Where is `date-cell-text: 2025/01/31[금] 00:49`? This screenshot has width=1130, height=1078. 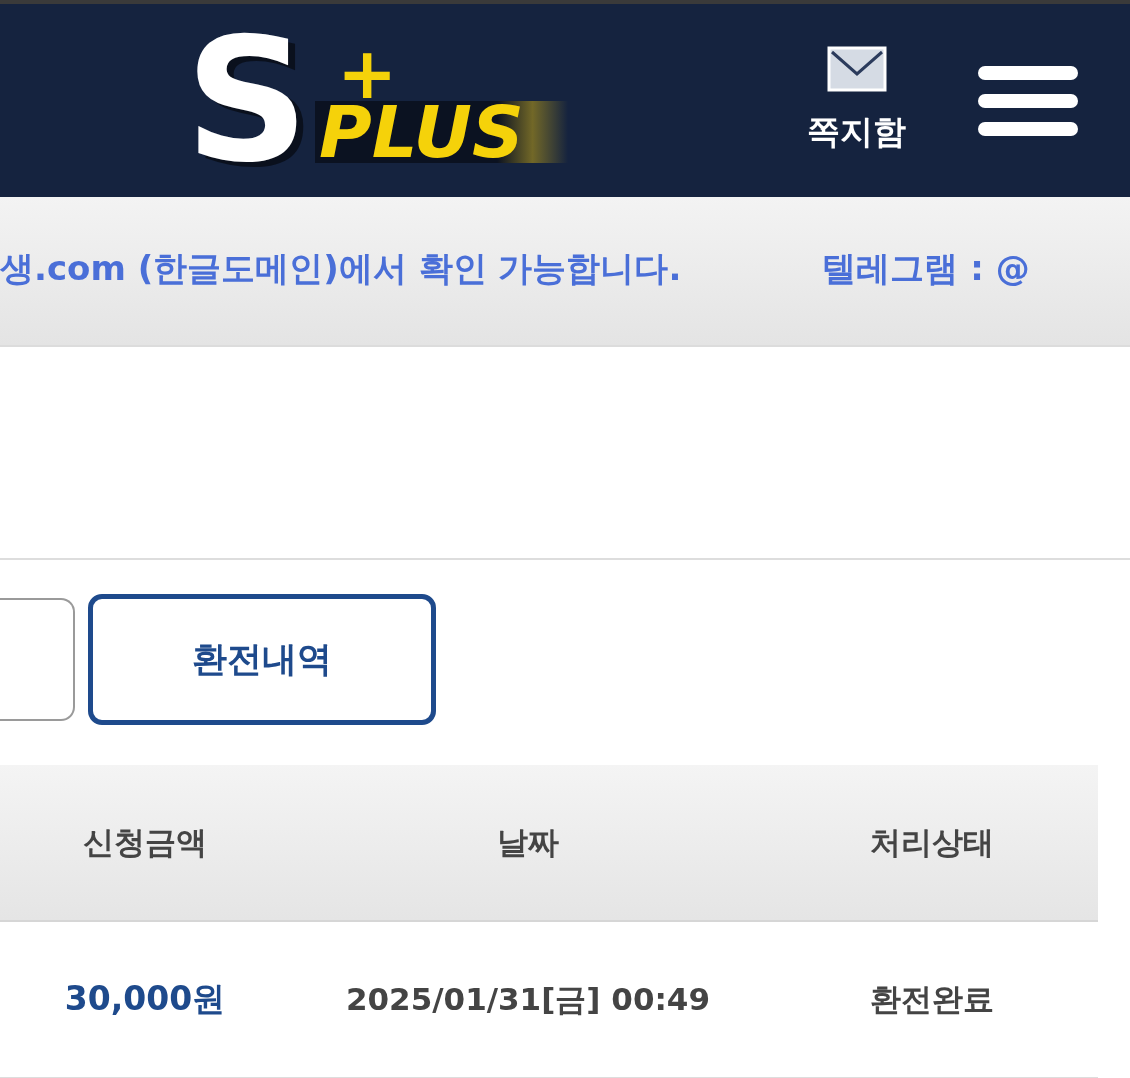 date-cell-text: 2025/01/31[금] 00:49 is located at coordinates (528, 999).